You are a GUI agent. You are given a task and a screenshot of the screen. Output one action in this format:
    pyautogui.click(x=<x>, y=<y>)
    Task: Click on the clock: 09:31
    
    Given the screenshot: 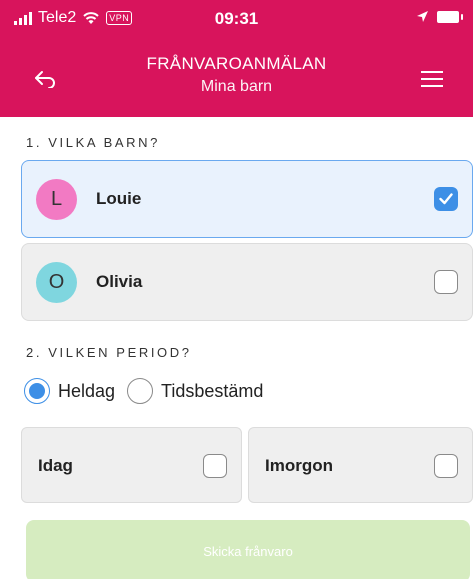 What is the action you would take?
    pyautogui.click(x=236, y=18)
    